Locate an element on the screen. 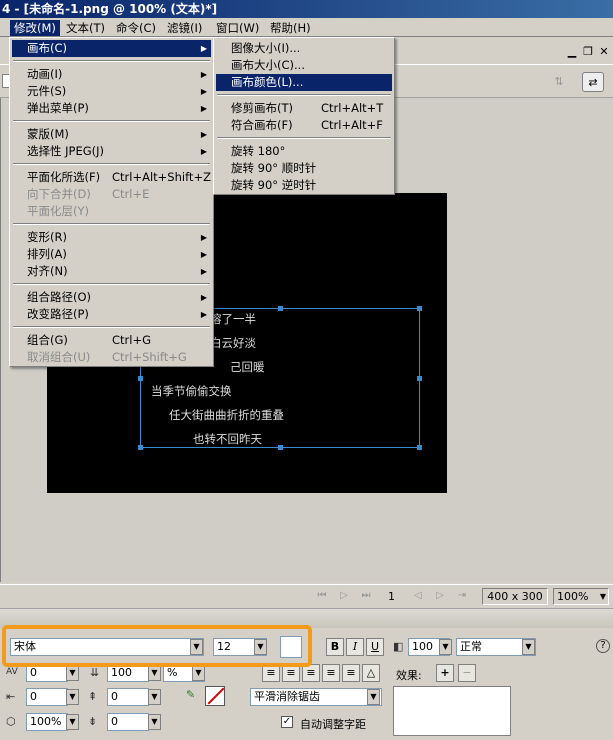 This screenshot has height=740, width=613. menu-item-align: 对齐(N) ▶ is located at coordinates (111, 271).